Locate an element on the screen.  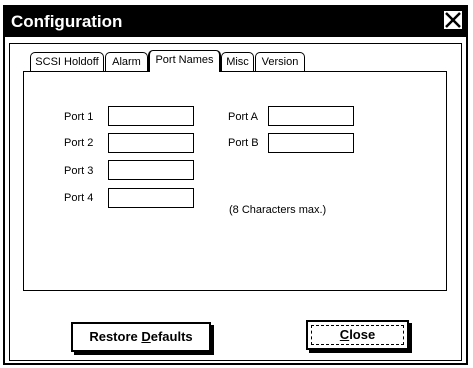
character-limit-note: (8 Characters max.) is located at coordinates (278, 210).